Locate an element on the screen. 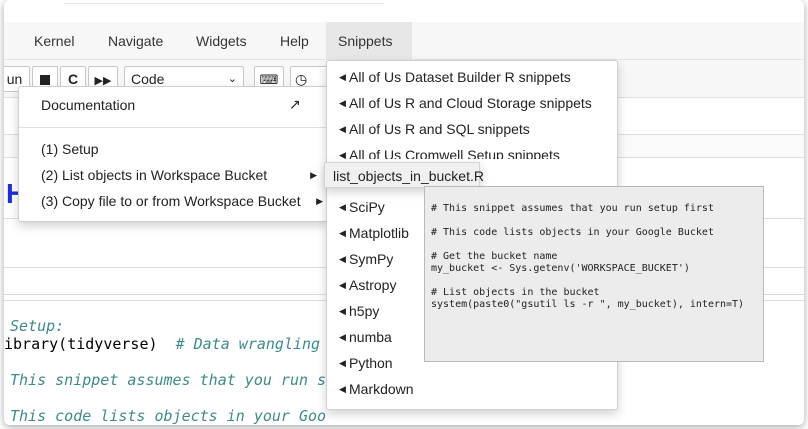 This screenshot has height=429, width=808. divider is located at coordinates (173, 127).